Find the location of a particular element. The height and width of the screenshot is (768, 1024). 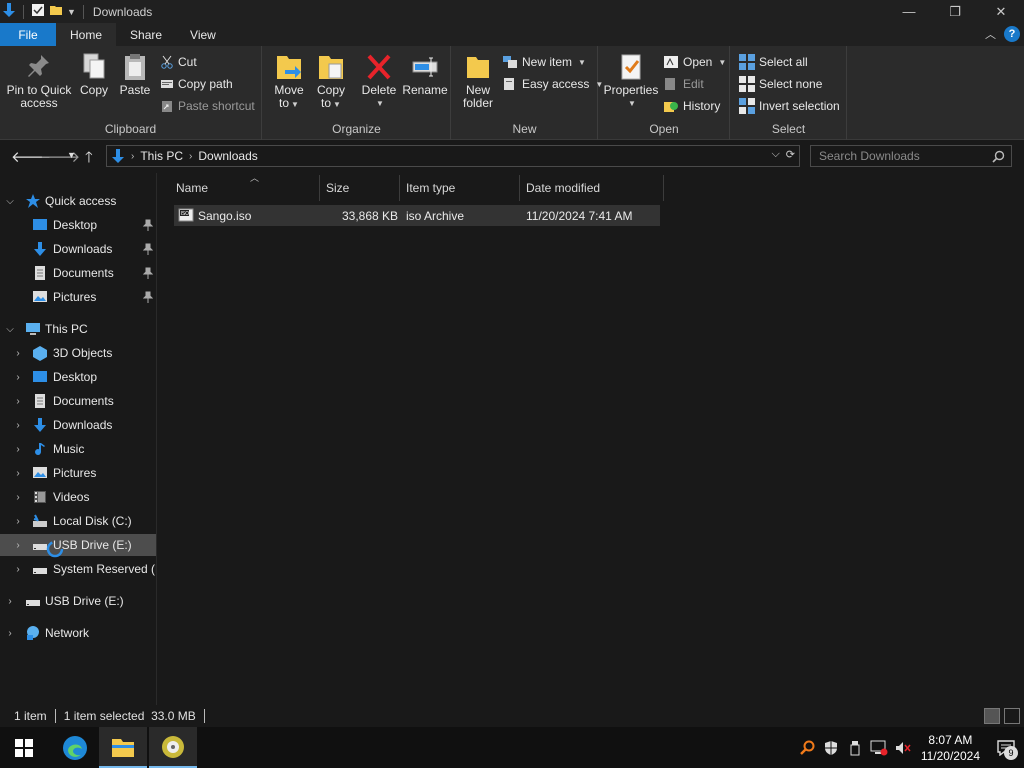

security-shield-icon is located at coordinates (831, 748).